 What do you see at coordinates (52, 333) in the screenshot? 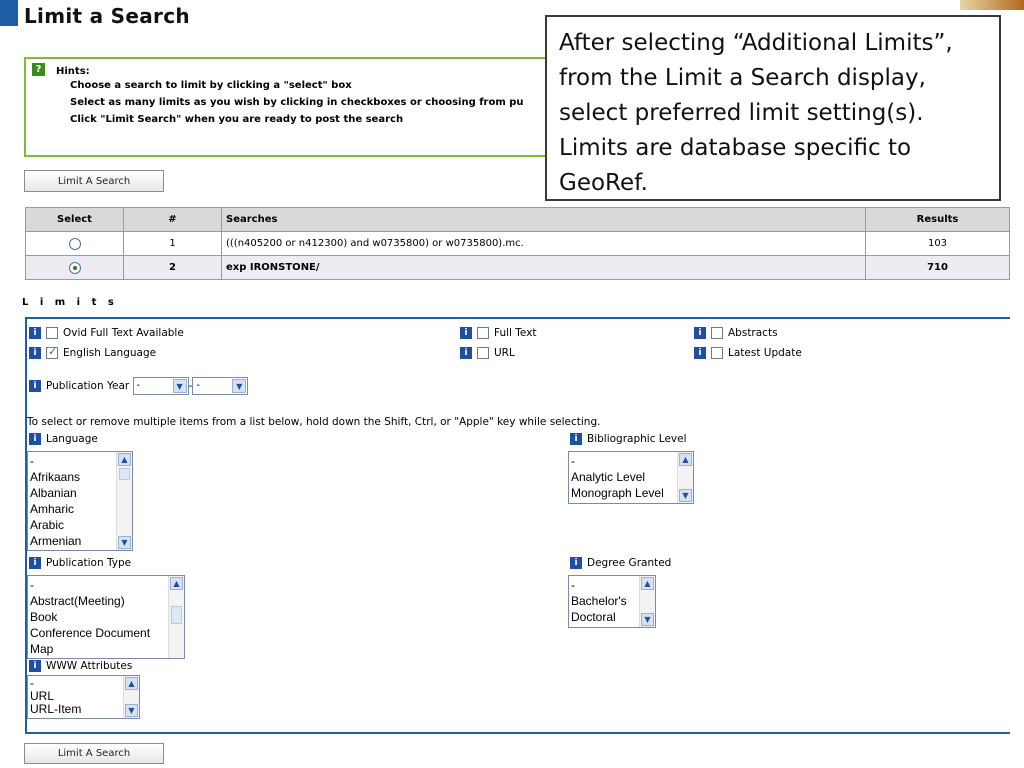
I see `ovid-full-text-checkbox` at bounding box center [52, 333].